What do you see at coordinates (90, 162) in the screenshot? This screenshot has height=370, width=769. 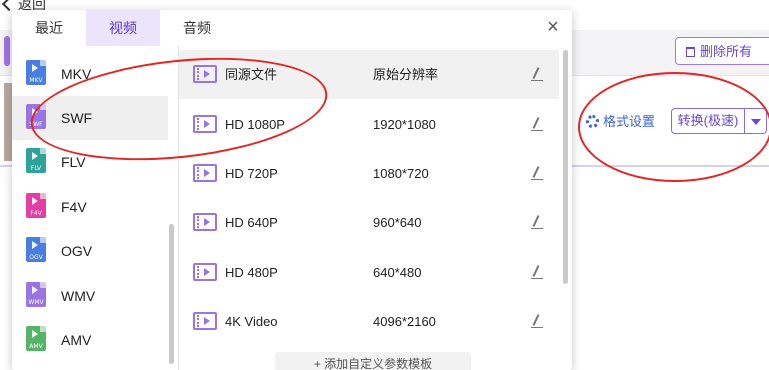 I see `format-item-flv: FLV FLV` at bounding box center [90, 162].